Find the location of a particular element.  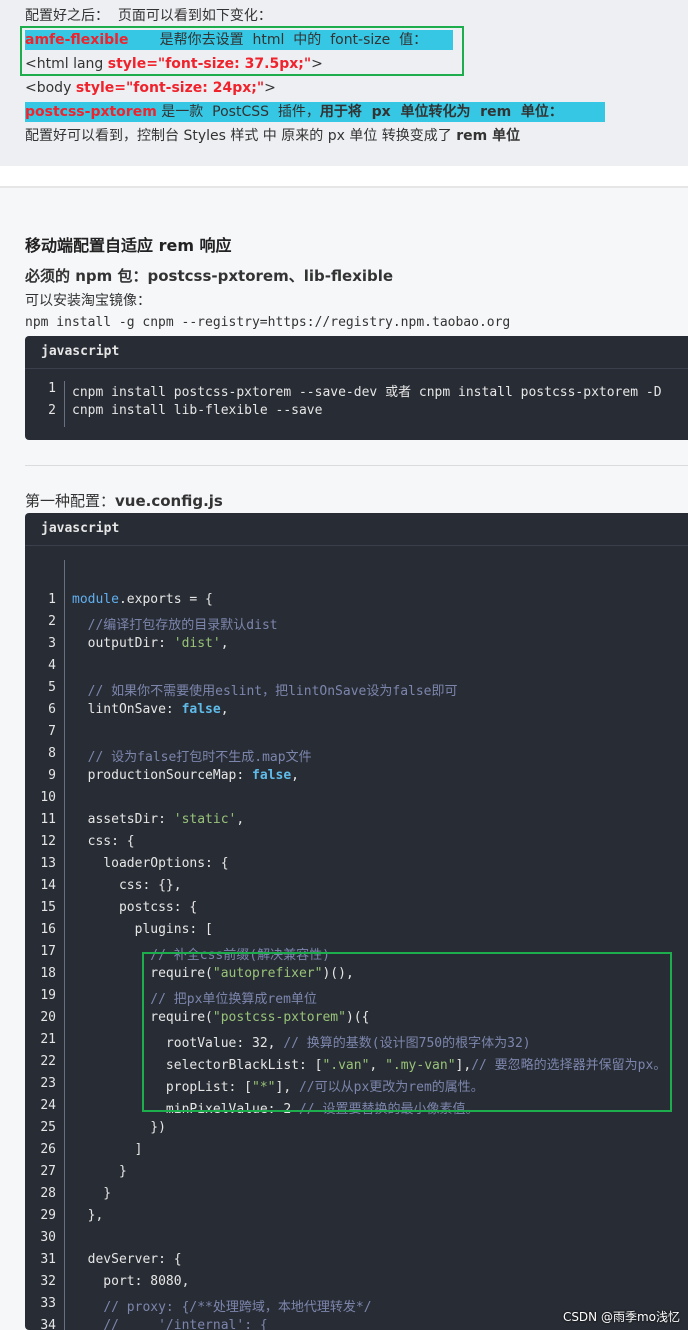

line-number: 4 is located at coordinates (52, 665).